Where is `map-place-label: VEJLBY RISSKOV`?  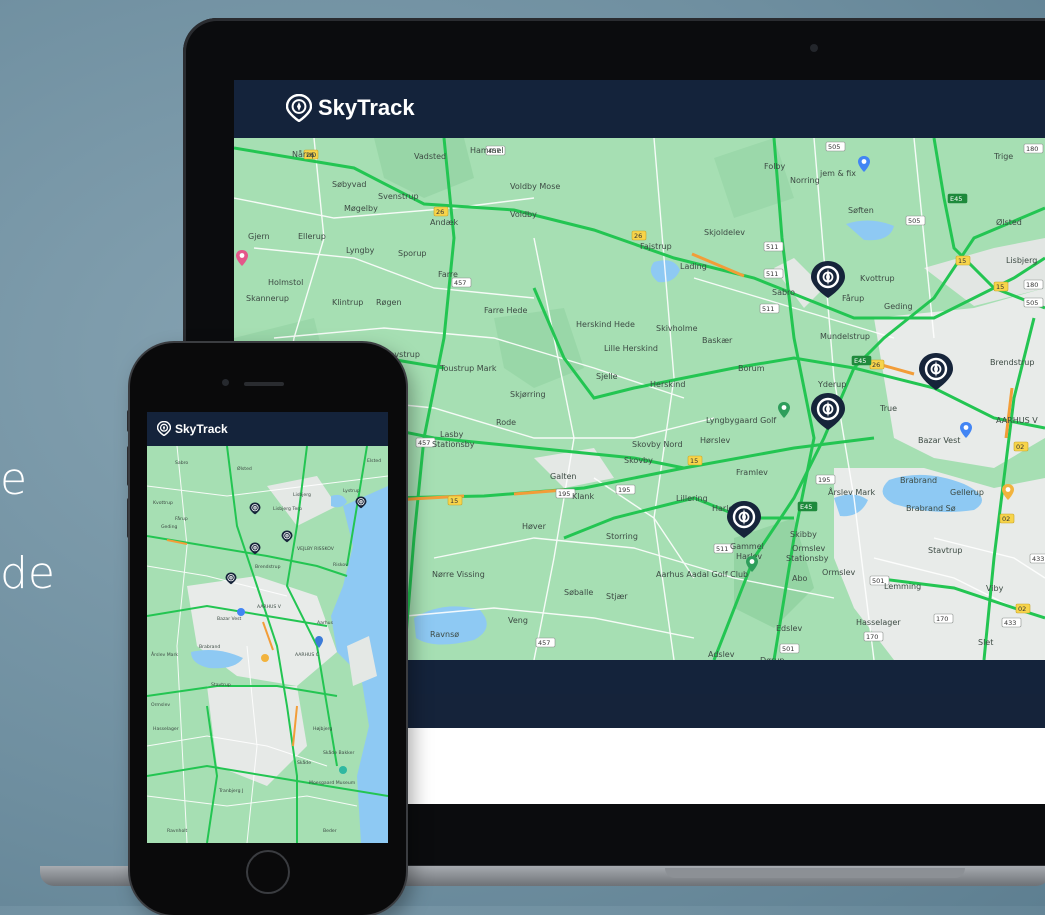
map-place-label: VEJLBY RISSKOV is located at coordinates (316, 549).